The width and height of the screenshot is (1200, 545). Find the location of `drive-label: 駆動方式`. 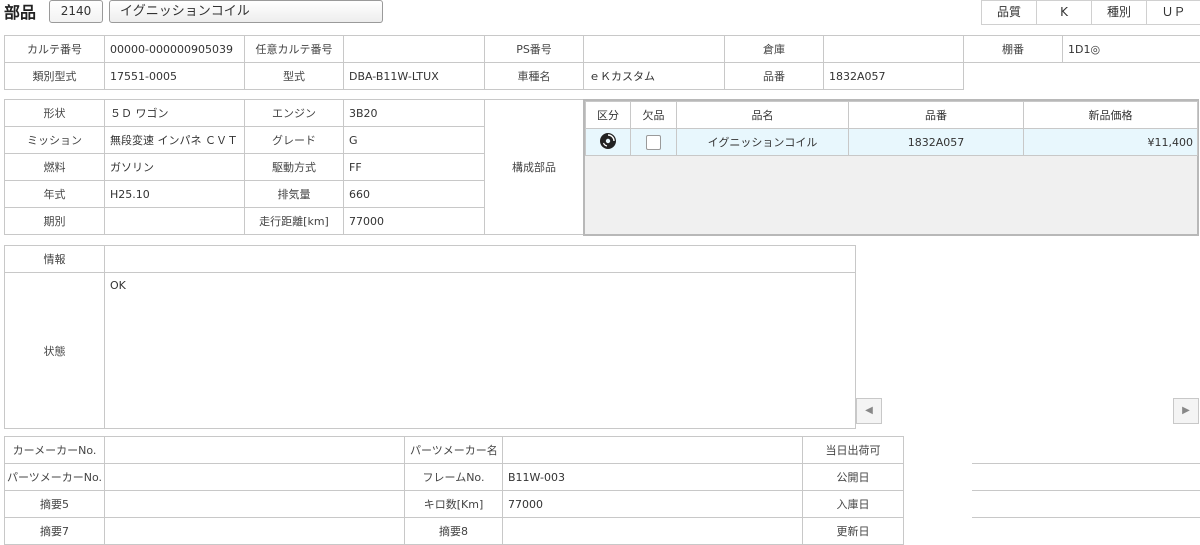

drive-label: 駆動方式 is located at coordinates (294, 167).